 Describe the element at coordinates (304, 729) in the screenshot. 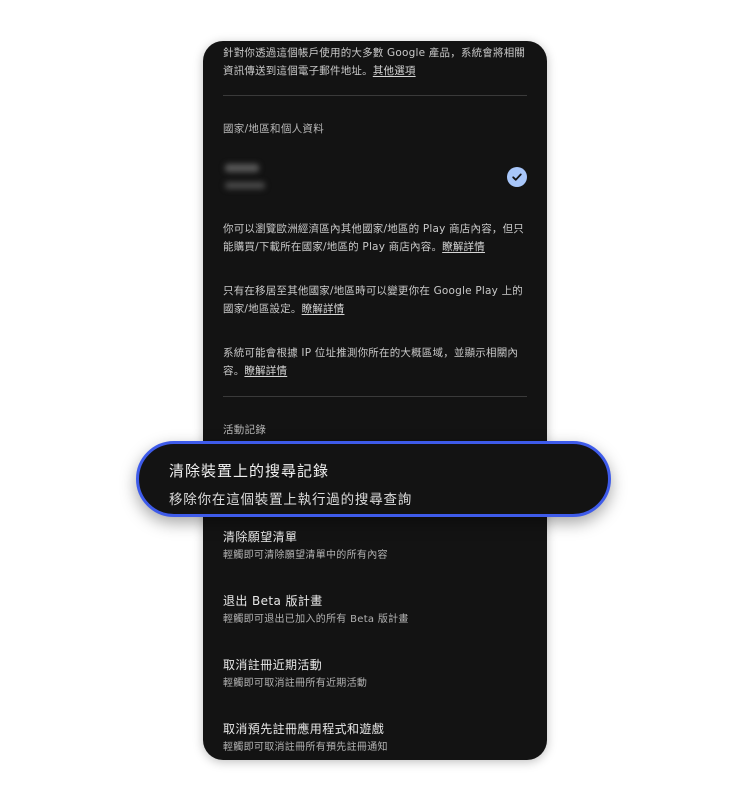

I see `item-title: 取消預先註冊應用程式和遊戲` at that location.